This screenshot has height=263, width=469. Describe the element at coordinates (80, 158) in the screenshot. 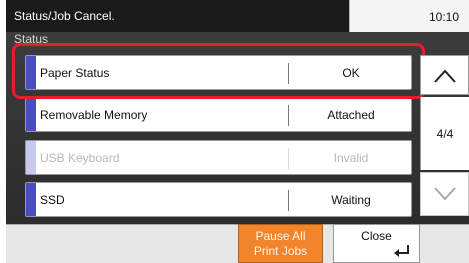

I see `status-row-label: USB Keyboard` at that location.